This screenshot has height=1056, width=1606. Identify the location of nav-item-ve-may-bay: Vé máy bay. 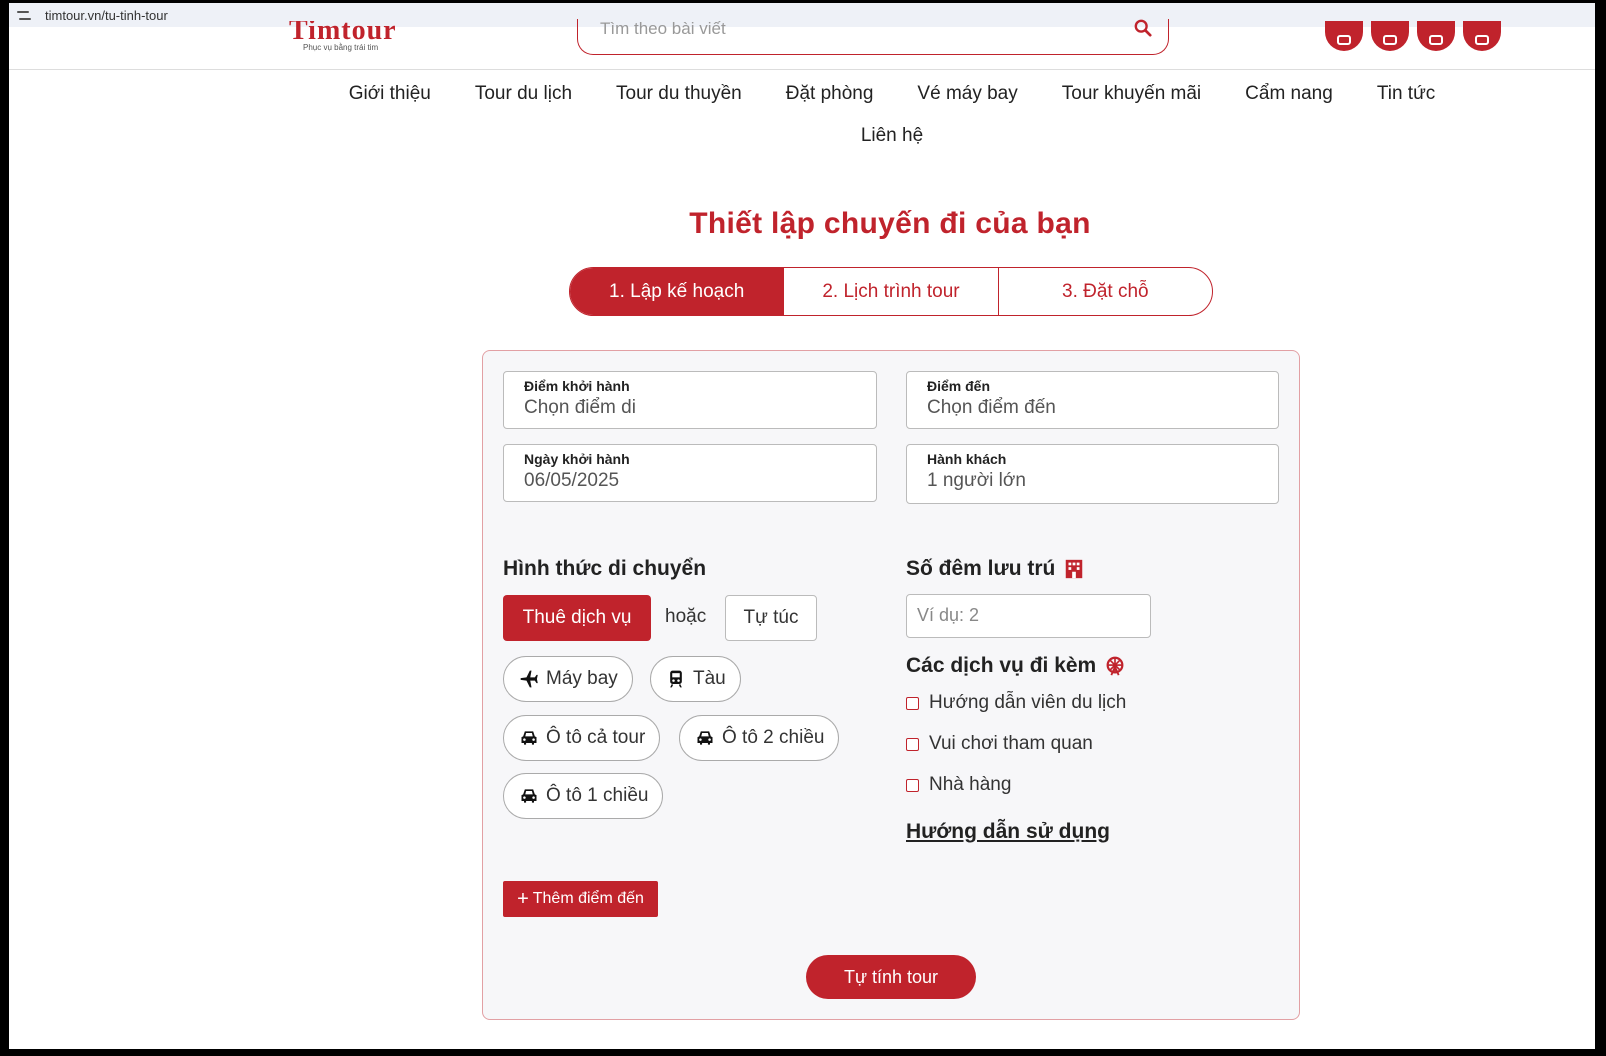
(967, 94).